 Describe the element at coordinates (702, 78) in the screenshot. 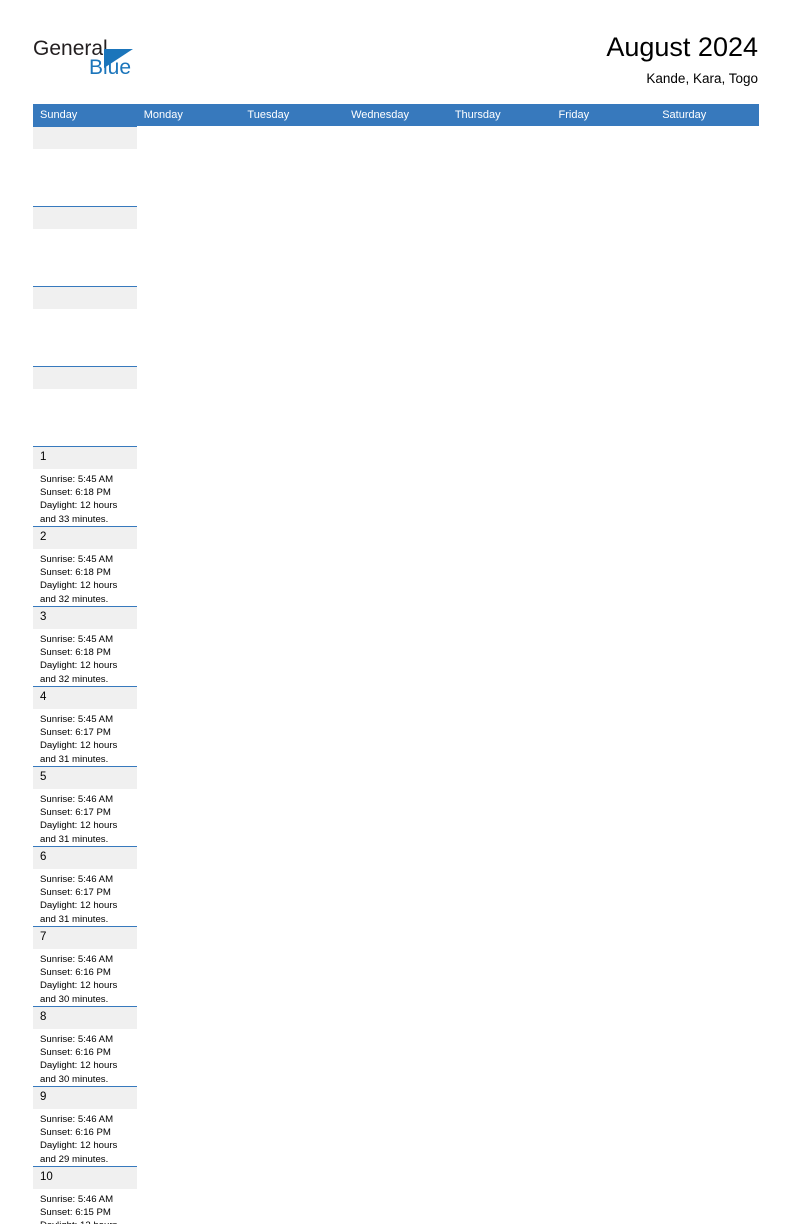

I see `page-subtitle: Kande, Kara, Togo` at that location.